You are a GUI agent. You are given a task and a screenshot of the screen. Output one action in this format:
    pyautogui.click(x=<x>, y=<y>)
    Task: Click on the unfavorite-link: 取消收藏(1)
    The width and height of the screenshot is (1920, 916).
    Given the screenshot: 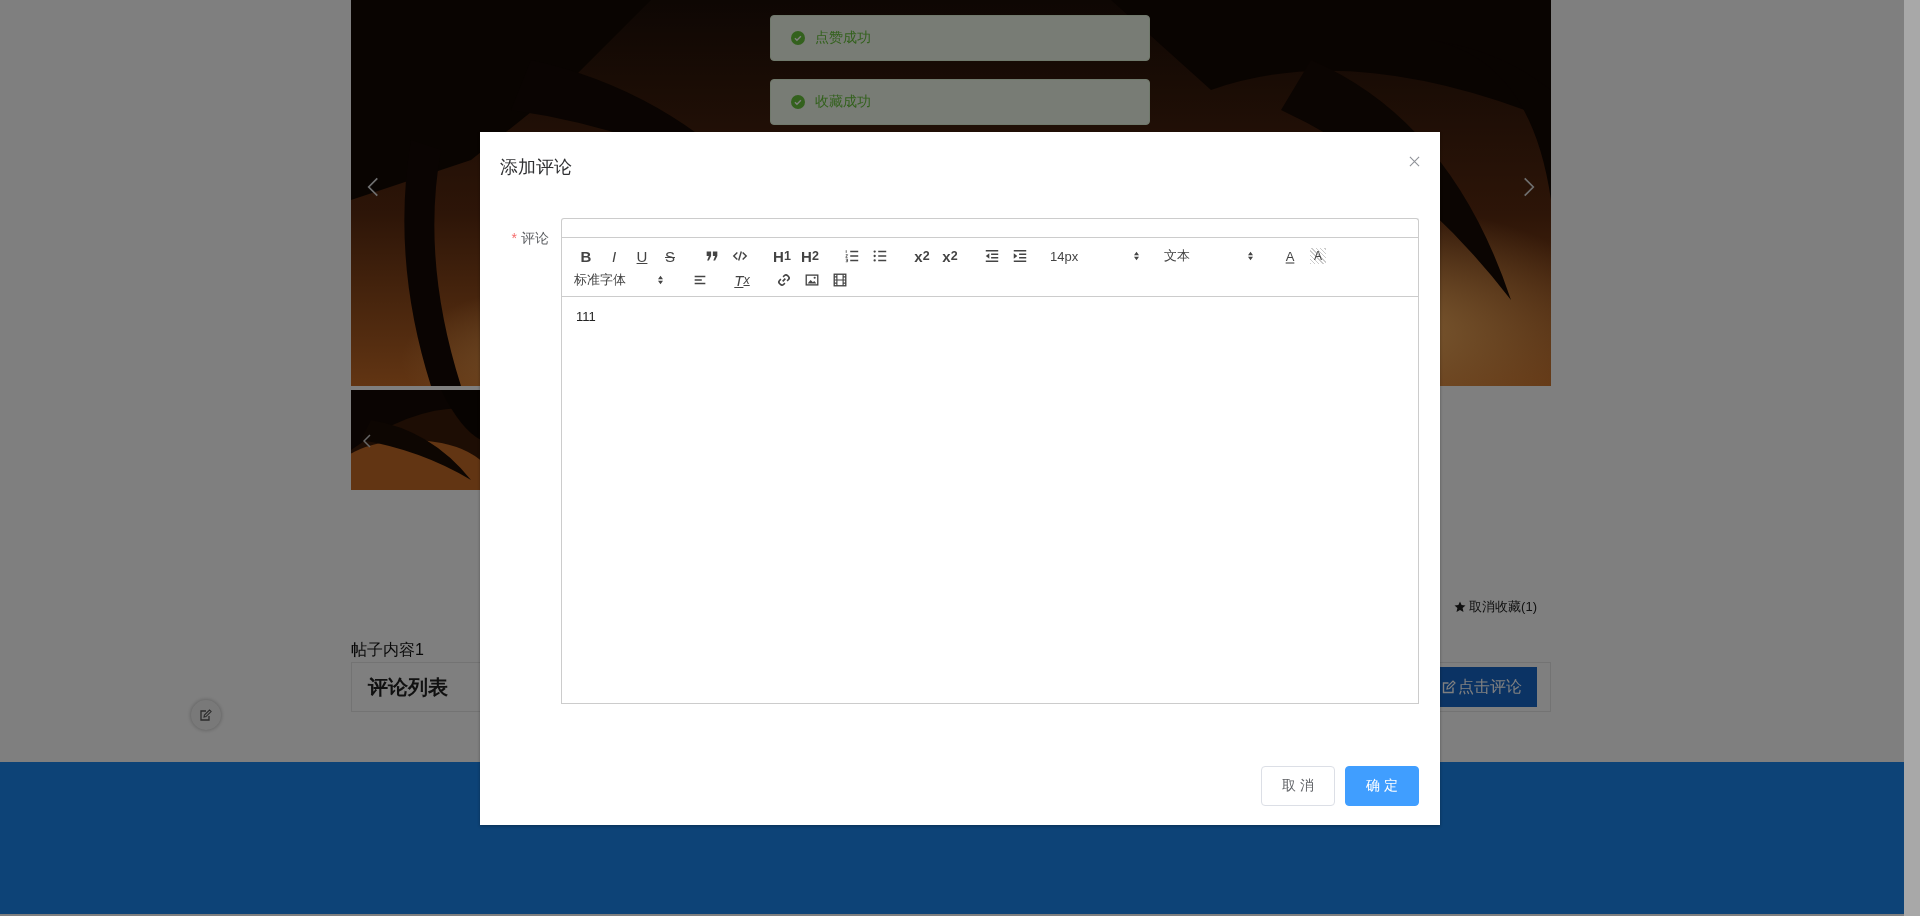 What is the action you would take?
    pyautogui.click(x=1503, y=607)
    